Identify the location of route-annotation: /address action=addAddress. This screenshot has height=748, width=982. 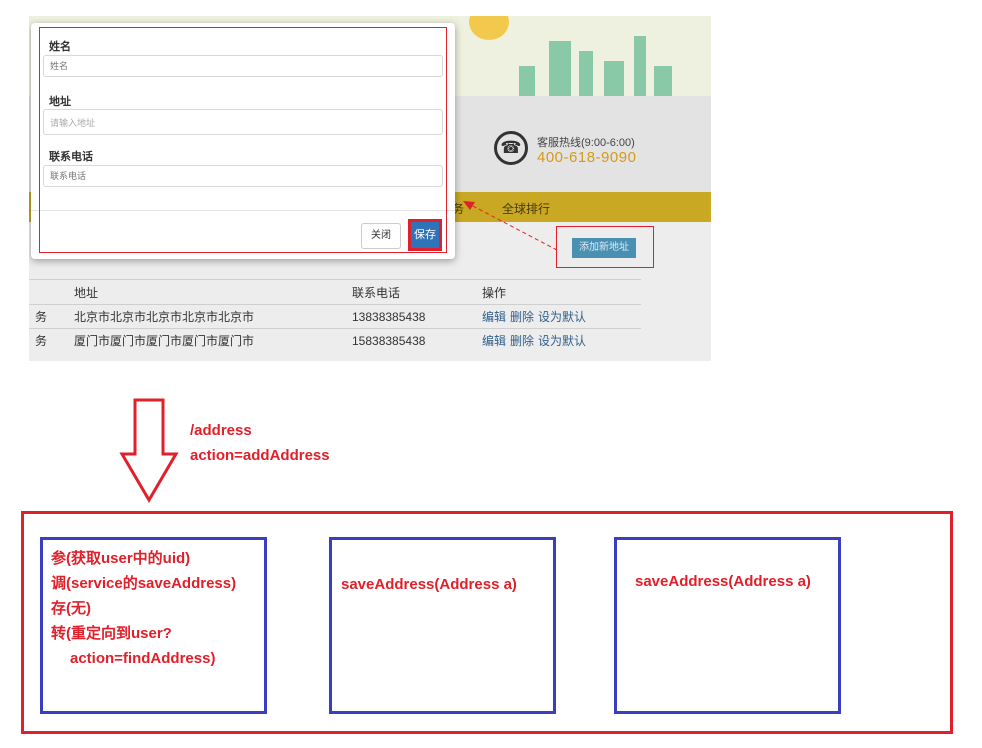
(260, 443).